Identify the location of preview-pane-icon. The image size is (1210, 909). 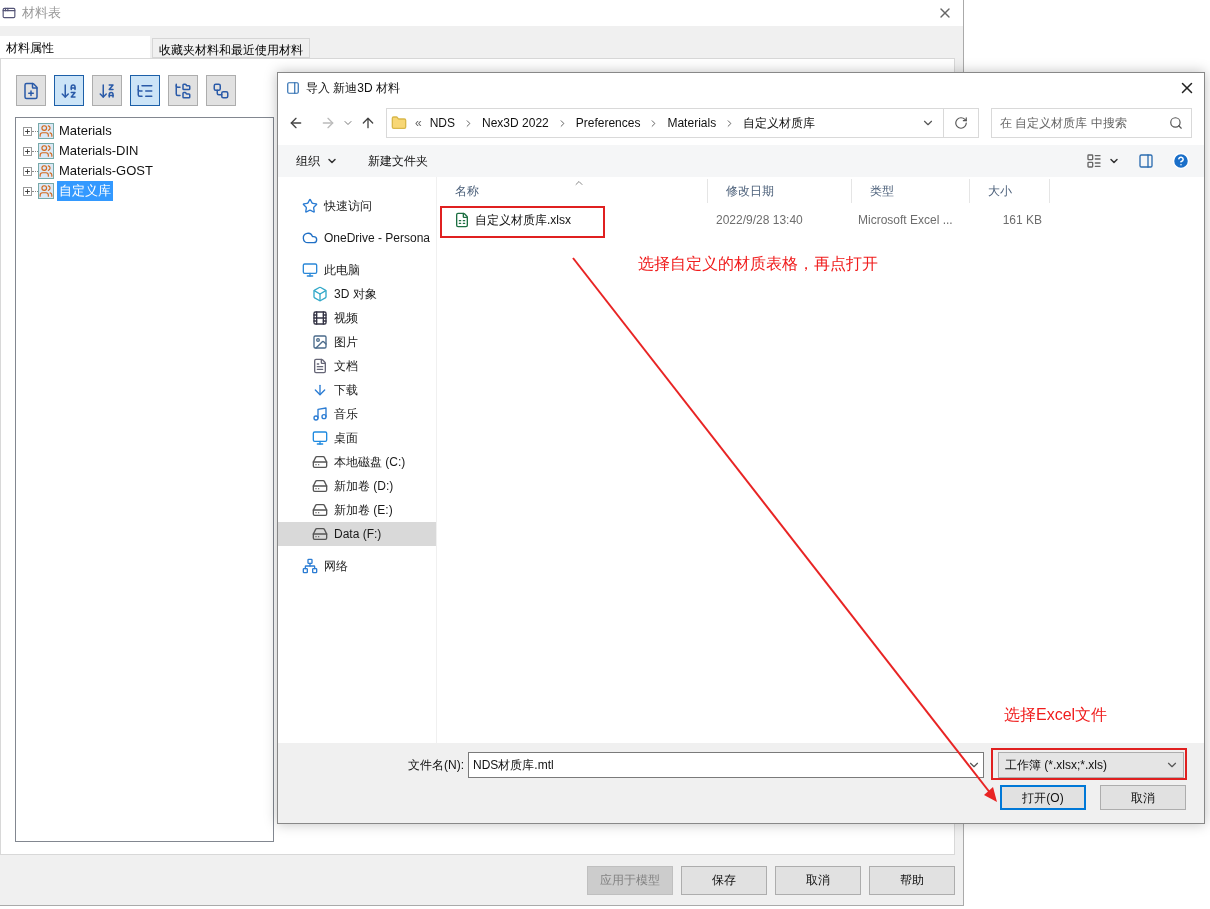
(1146, 161).